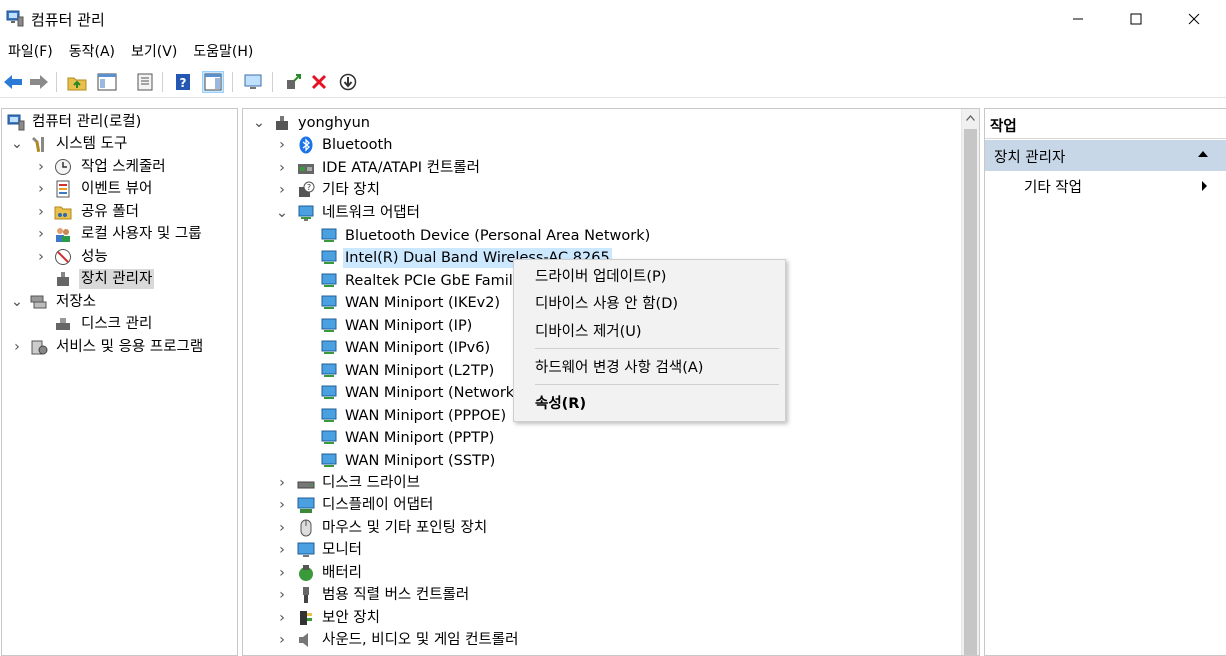 The height and width of the screenshot is (656, 1226). I want to click on update-driver-icon, so click(294, 81).